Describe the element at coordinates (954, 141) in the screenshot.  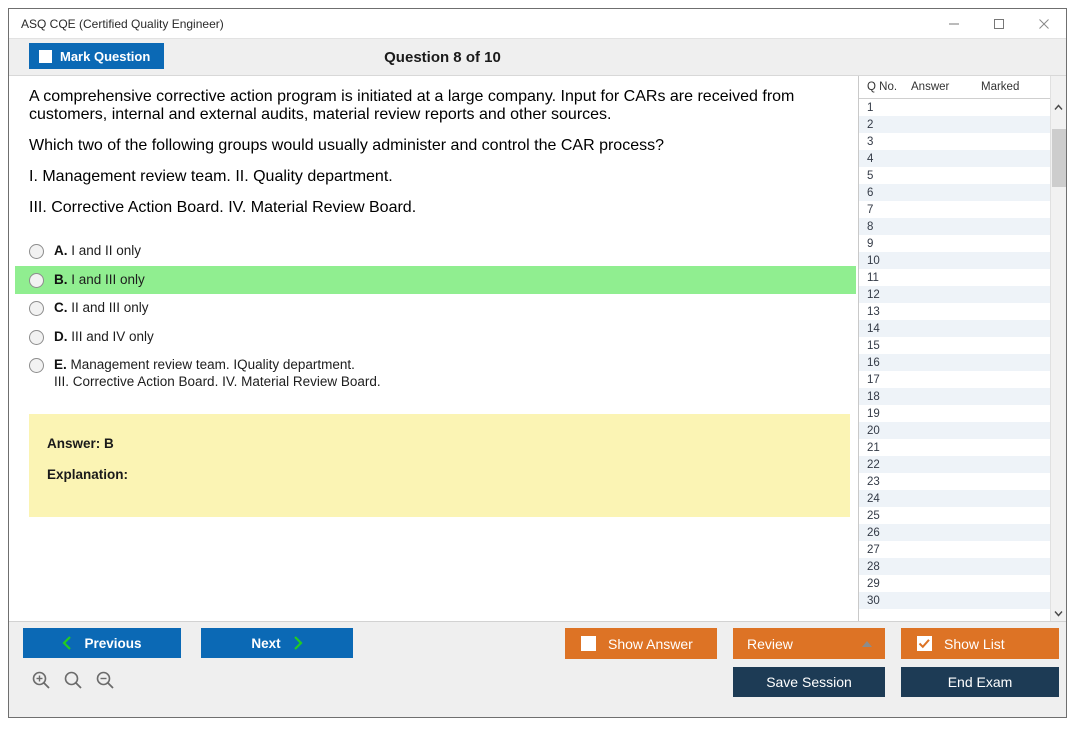
I see `table-row: 3` at that location.